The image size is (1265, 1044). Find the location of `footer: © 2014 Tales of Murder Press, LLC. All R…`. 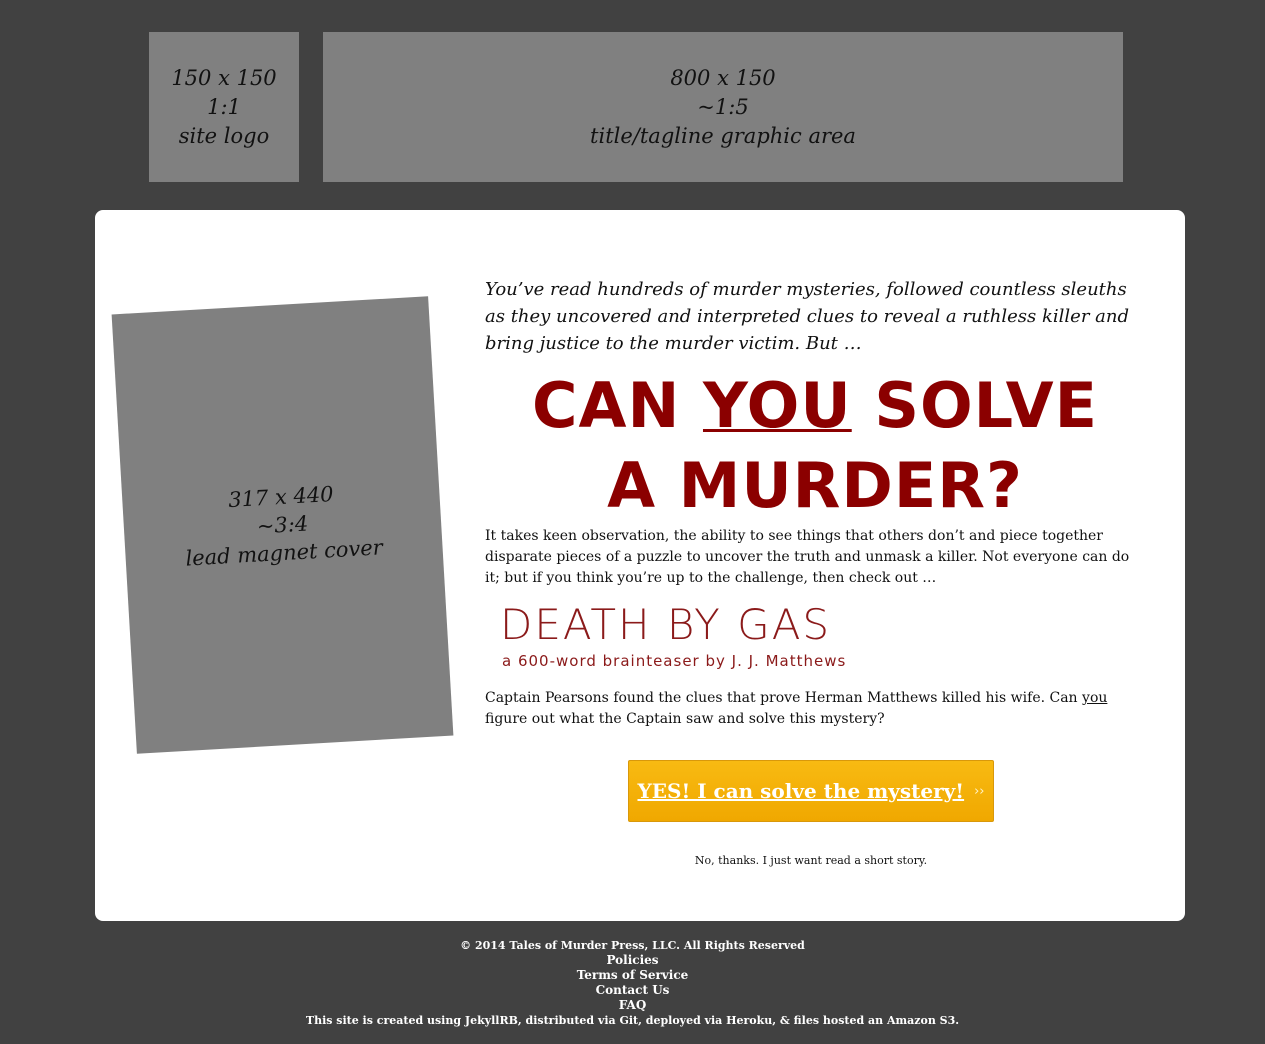

footer: © 2014 Tales of Murder Press, LLC. All R… is located at coordinates (632, 983).